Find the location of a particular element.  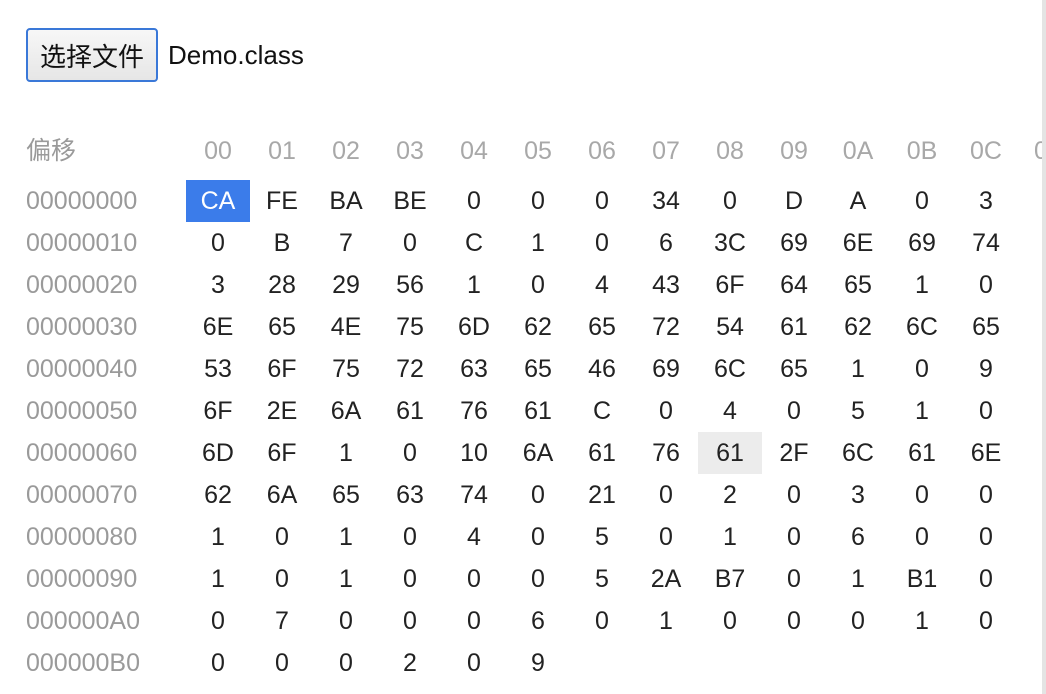

byte-cell: FE is located at coordinates (282, 201).